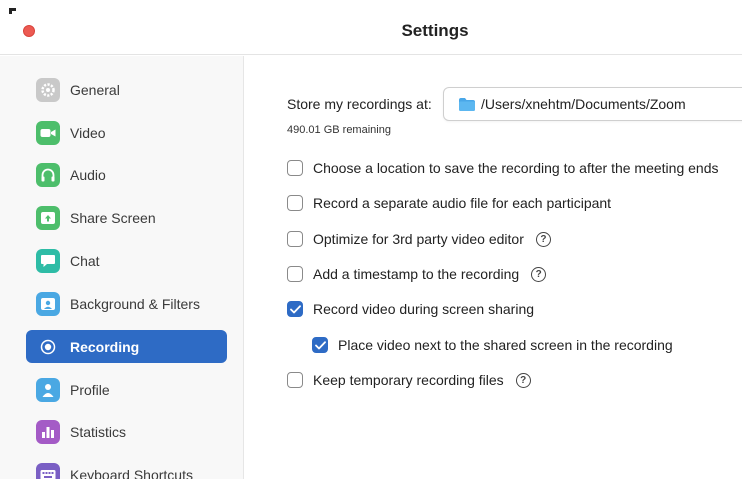 Image resolution: width=742 pixels, height=479 pixels. I want to click on chat-bubble-icon, so click(48, 260).